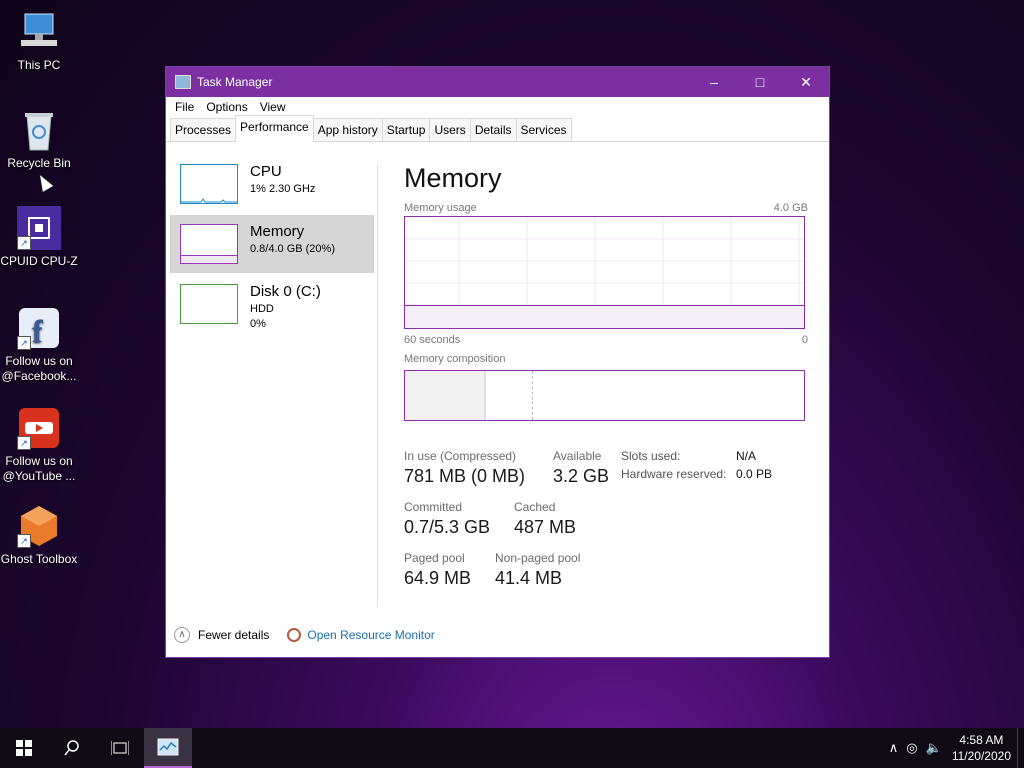 This screenshot has width=1024, height=768. I want to click on tab-details: Details, so click(493, 129).